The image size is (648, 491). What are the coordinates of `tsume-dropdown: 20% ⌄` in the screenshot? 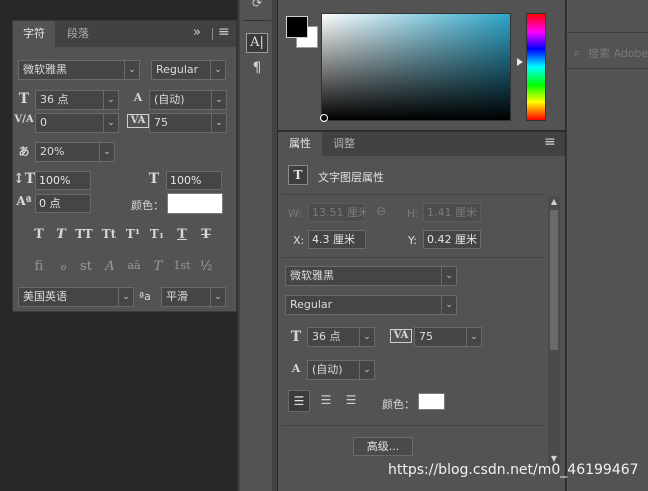 It's located at (75, 152).